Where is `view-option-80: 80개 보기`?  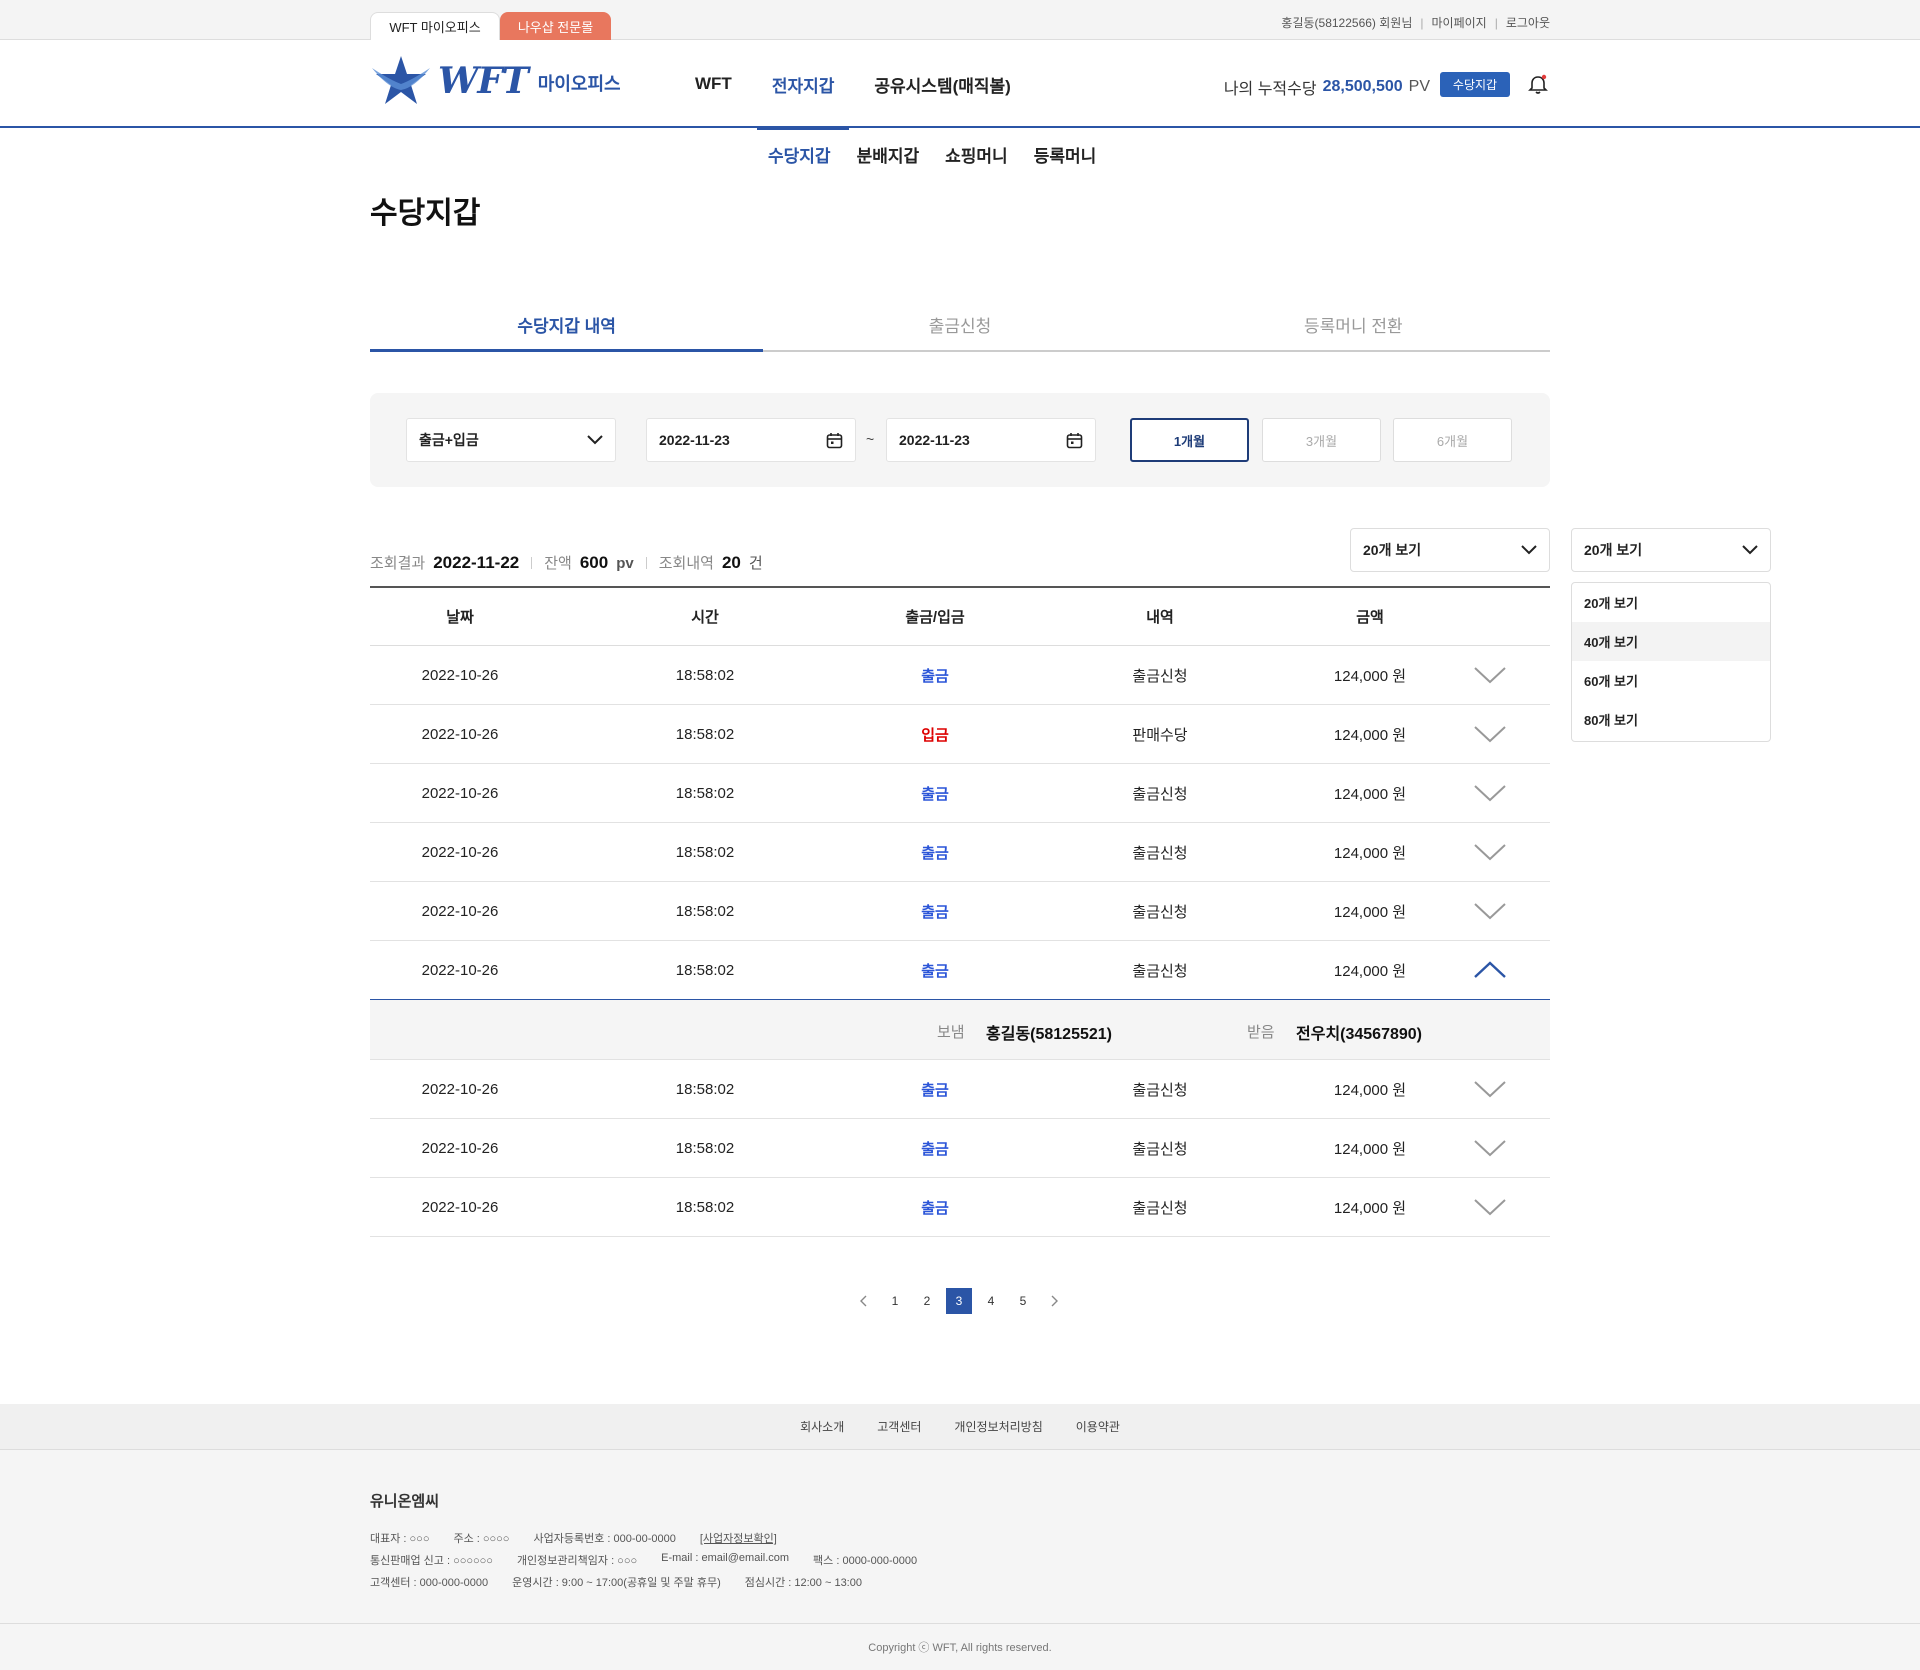
view-option-80: 80개 보기 is located at coordinates (1671, 719).